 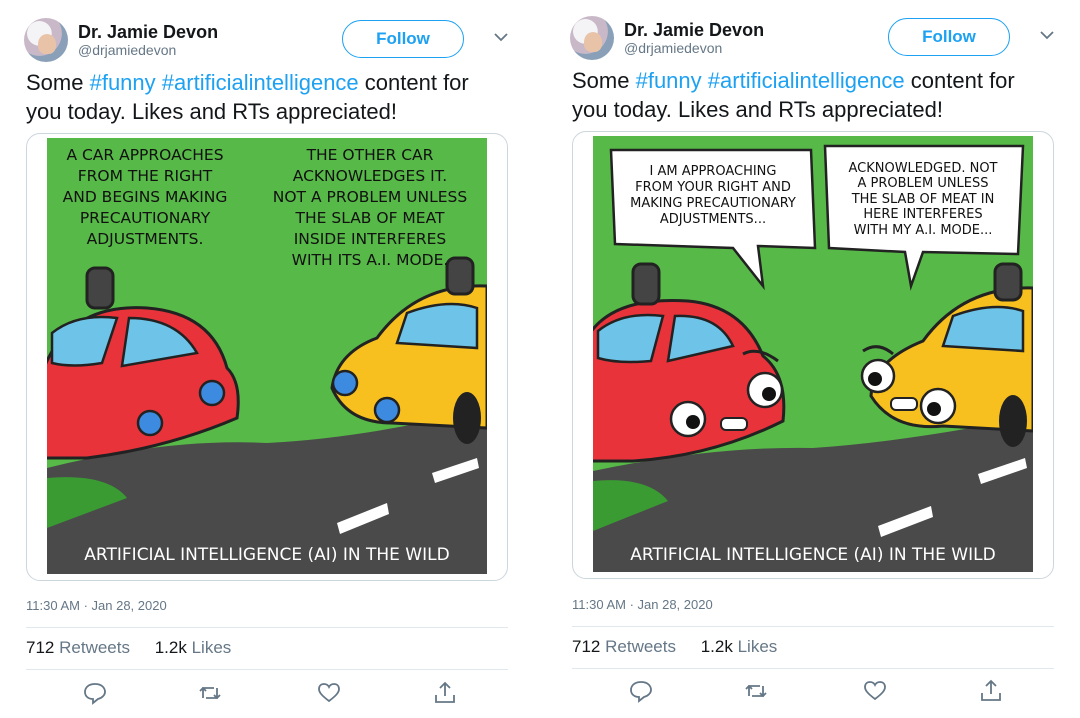 I want to click on comic-caption-line: INSIDE INTERFERES, so click(x=370, y=239).